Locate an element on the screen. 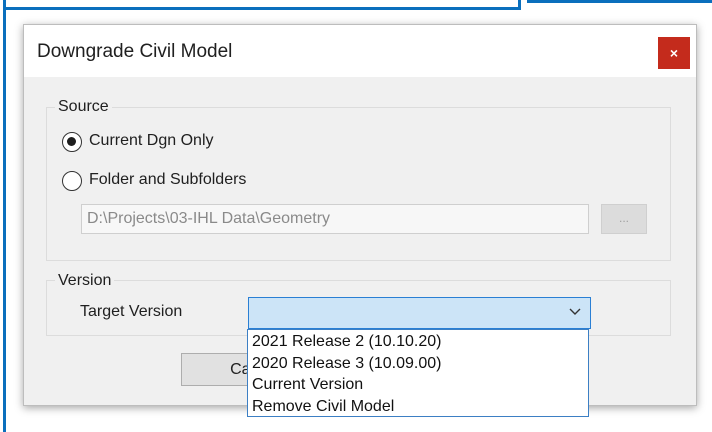  dialog-title: Downgrade Civil Model is located at coordinates (135, 51).